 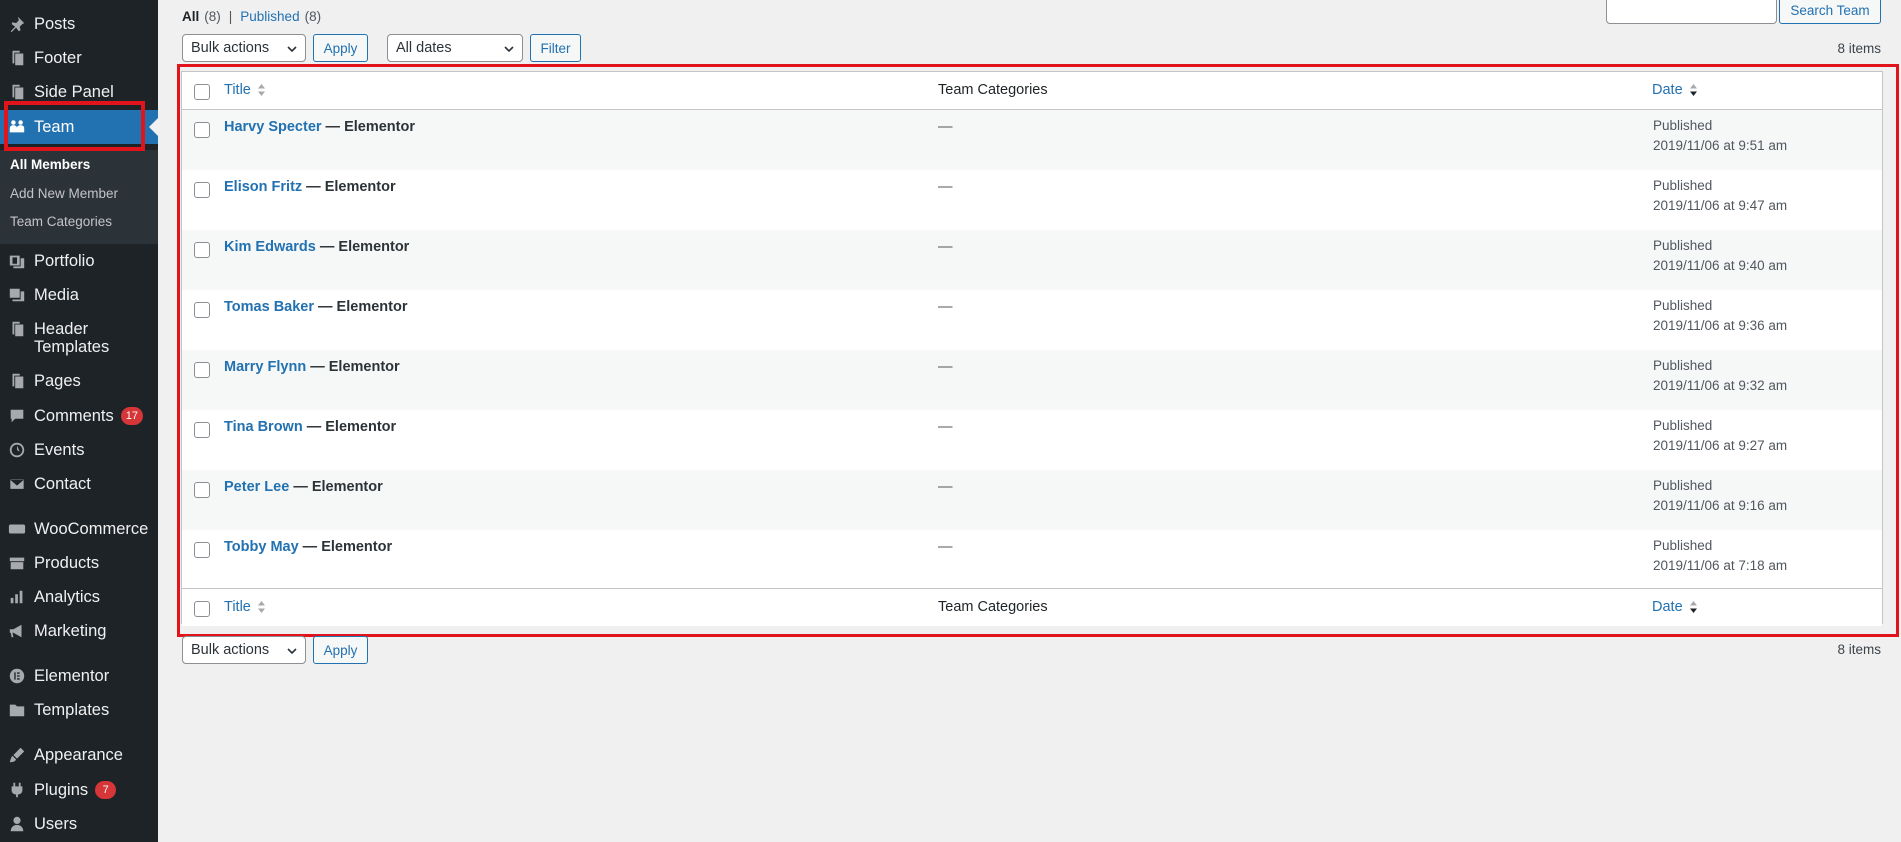 I want to click on column-date-sort-bottom: Date, so click(x=1675, y=607).